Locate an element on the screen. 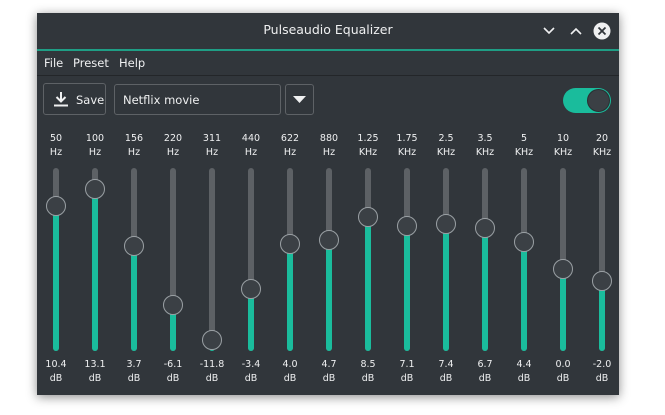 The height and width of the screenshot is (415, 665). menu-preset: Preset is located at coordinates (91, 63).